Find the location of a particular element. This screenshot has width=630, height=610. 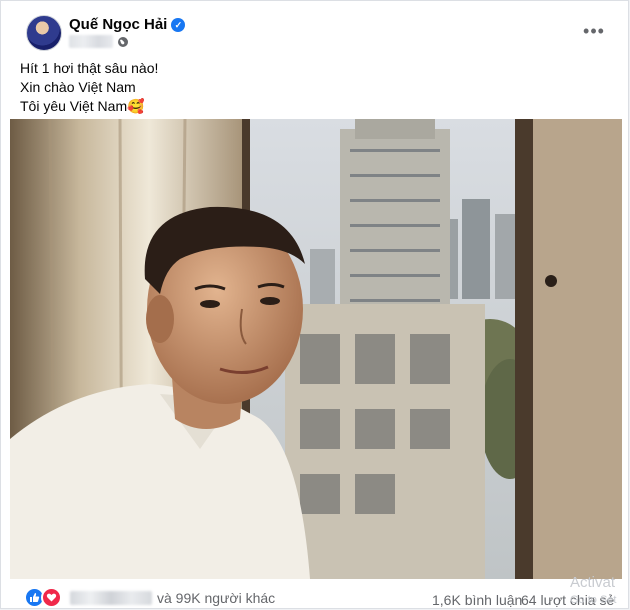

comments-count-link: 1,6K bình luận is located at coordinates (477, 600).